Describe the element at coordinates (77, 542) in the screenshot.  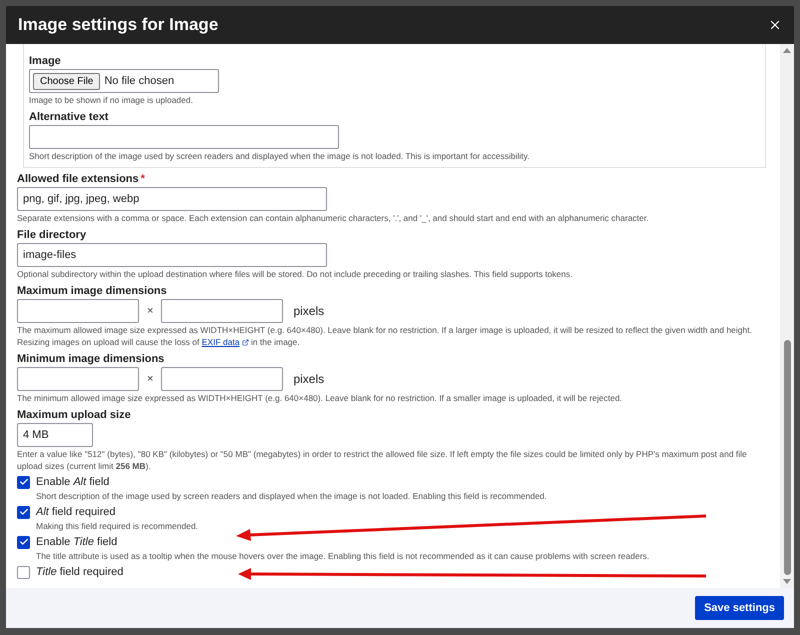
I see `checkbox-label: Enable Title field` at that location.